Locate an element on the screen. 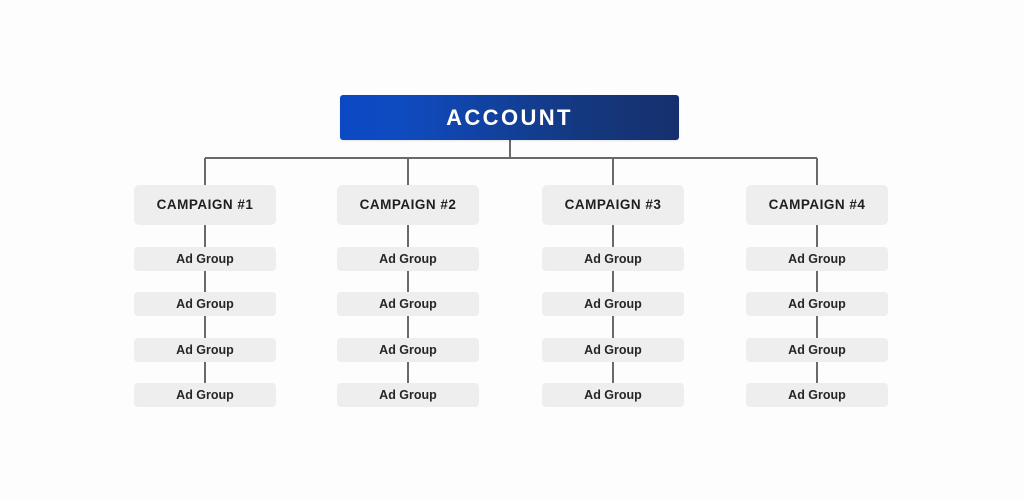  ad-group-node-1-1: Ad Group is located at coordinates (205, 259).